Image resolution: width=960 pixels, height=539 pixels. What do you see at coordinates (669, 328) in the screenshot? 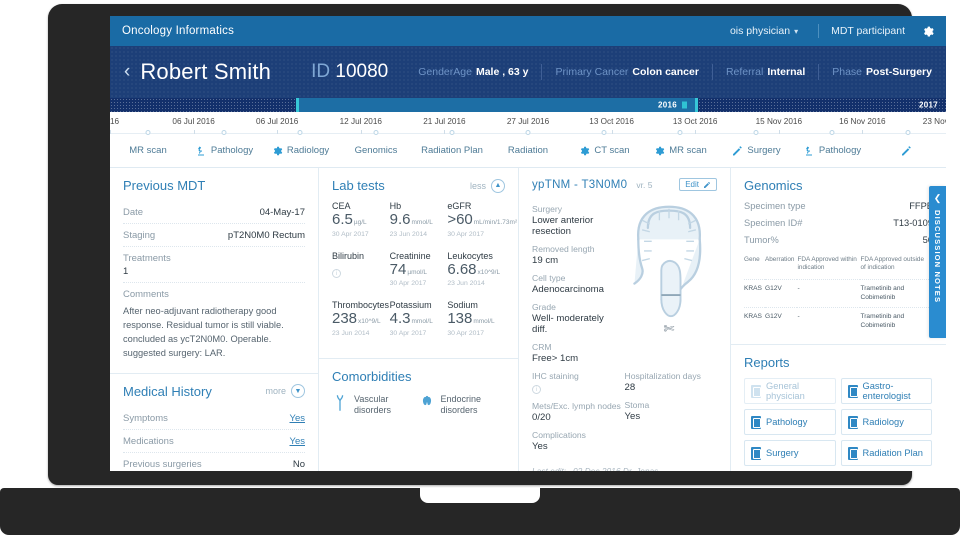
I see `scissors-icon: ✄` at bounding box center [669, 328].